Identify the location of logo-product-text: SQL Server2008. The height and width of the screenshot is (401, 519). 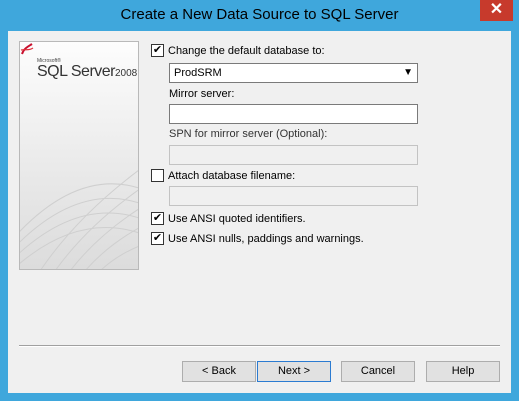
(87, 72).